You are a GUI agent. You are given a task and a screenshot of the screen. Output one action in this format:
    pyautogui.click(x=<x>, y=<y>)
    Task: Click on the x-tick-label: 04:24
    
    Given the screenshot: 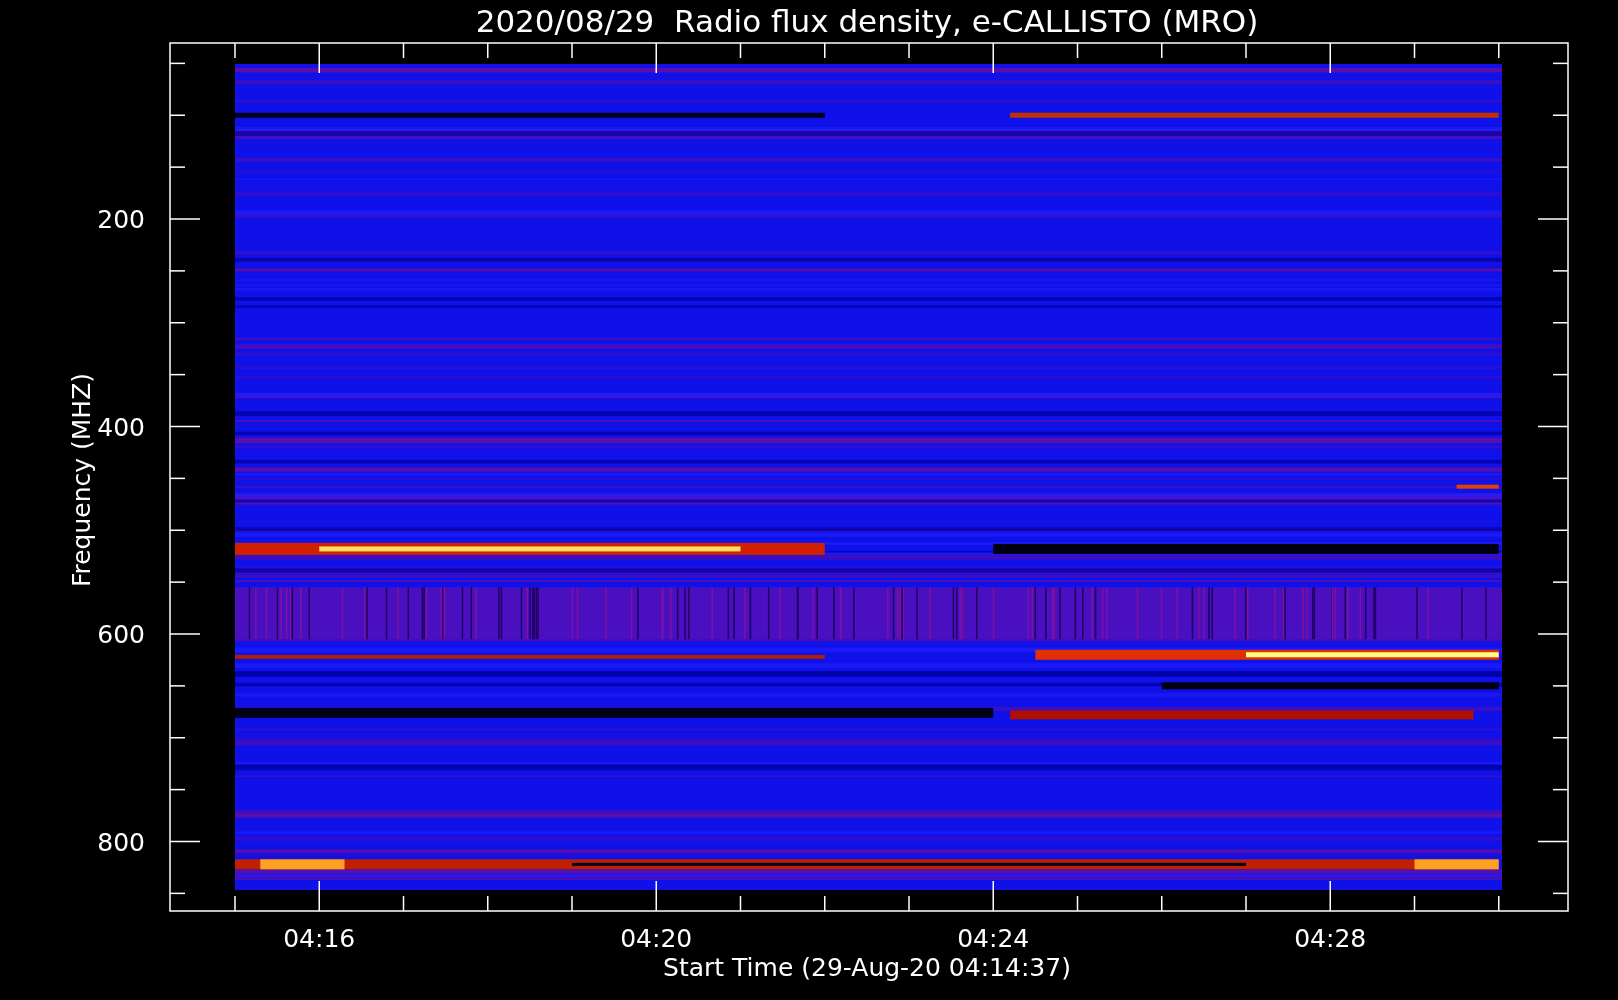 What is the action you would take?
    pyautogui.click(x=993, y=938)
    